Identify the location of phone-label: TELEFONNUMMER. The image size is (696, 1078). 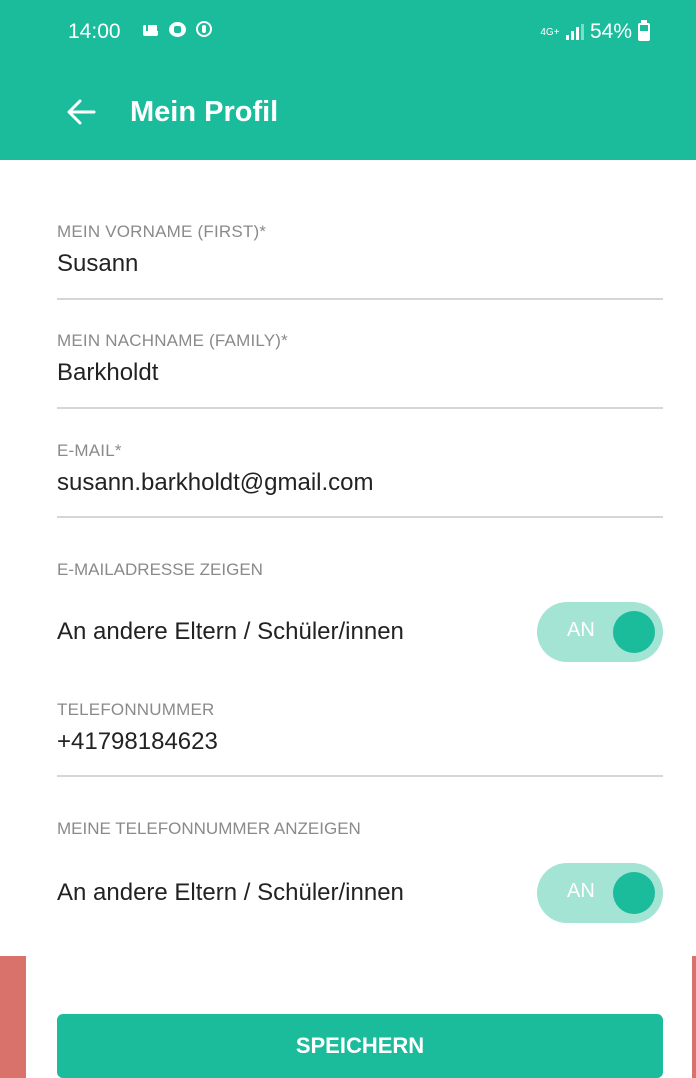
(136, 709).